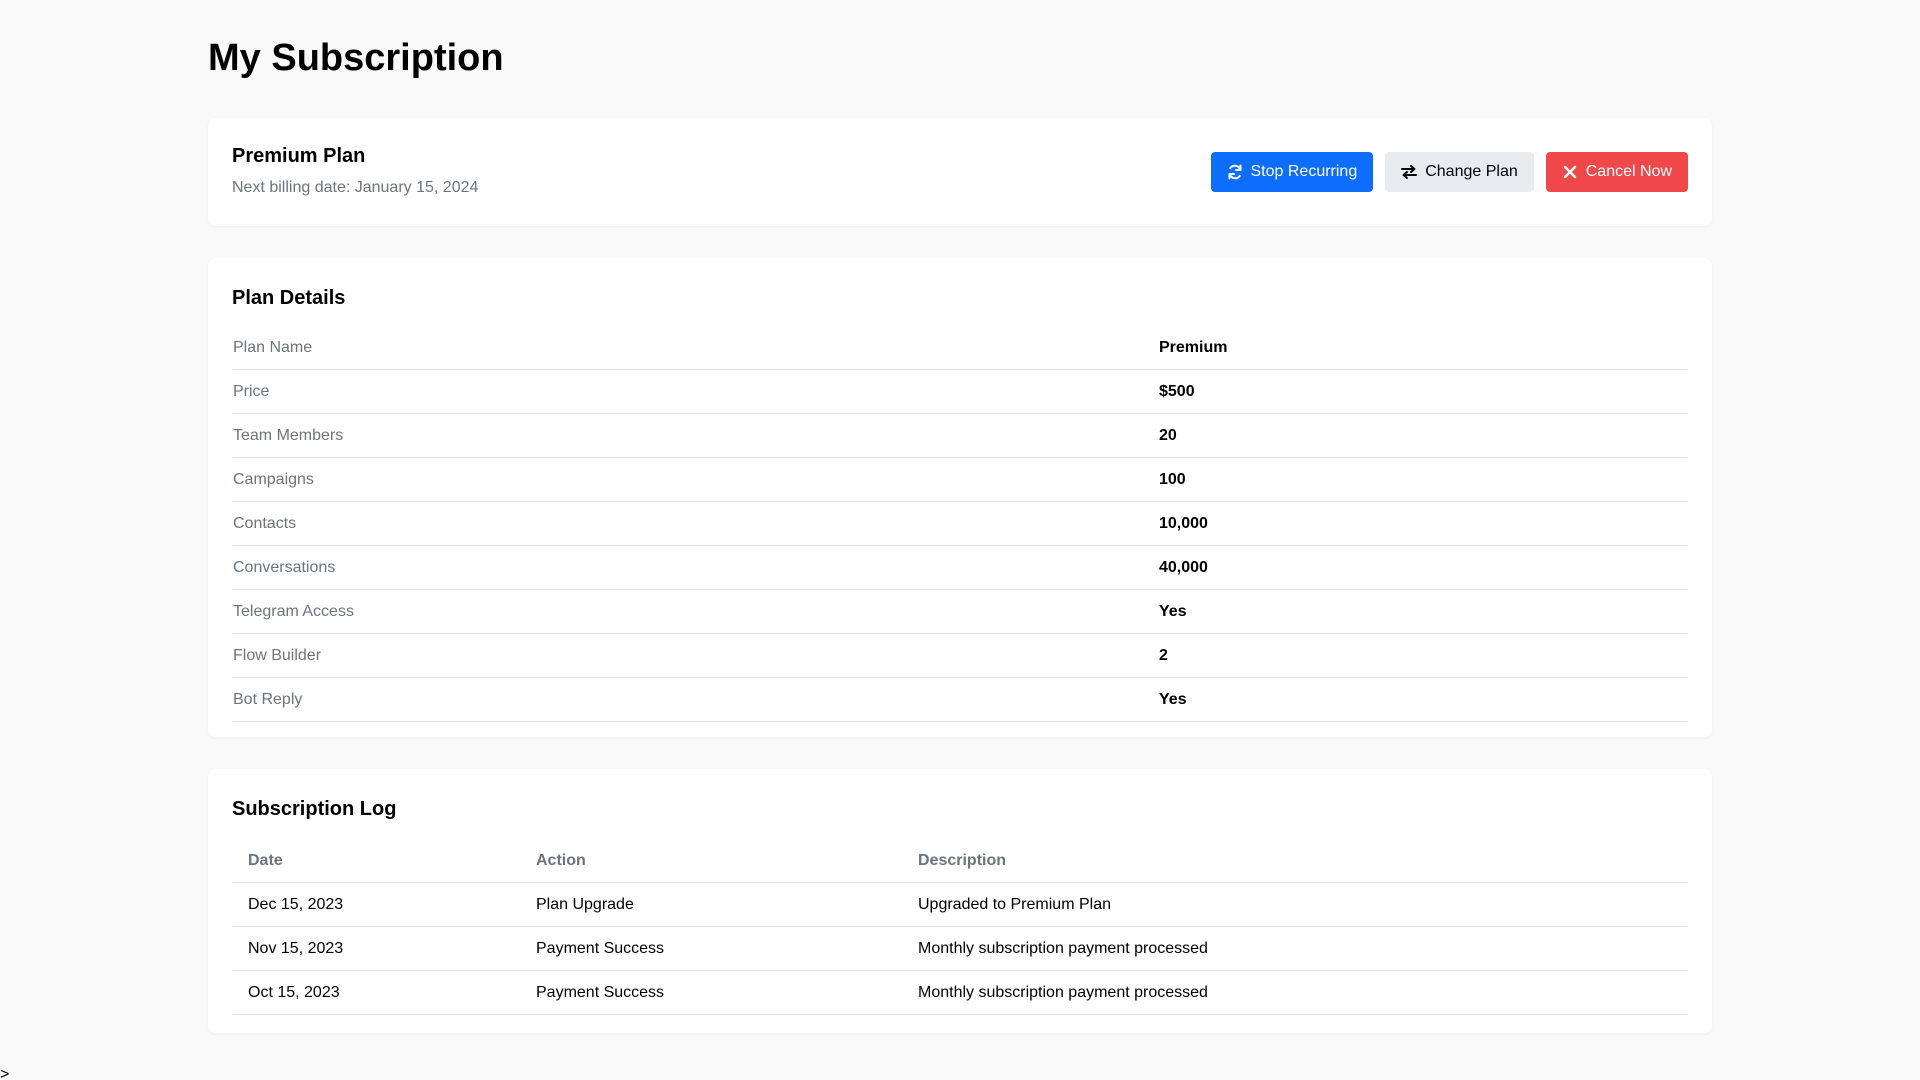  Describe the element at coordinates (296, 904) in the screenshot. I see `log-date: Dec 15, 2023` at that location.